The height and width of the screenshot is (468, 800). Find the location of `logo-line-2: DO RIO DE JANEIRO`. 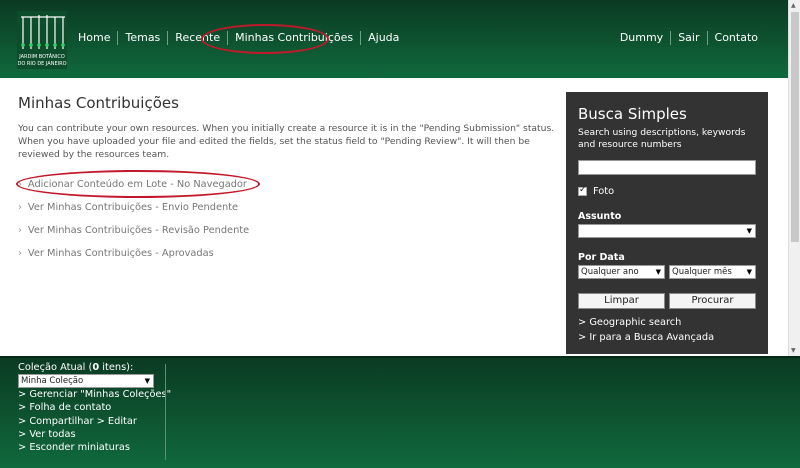

logo-line-2: DO RIO DE JANEIRO is located at coordinates (41, 64).